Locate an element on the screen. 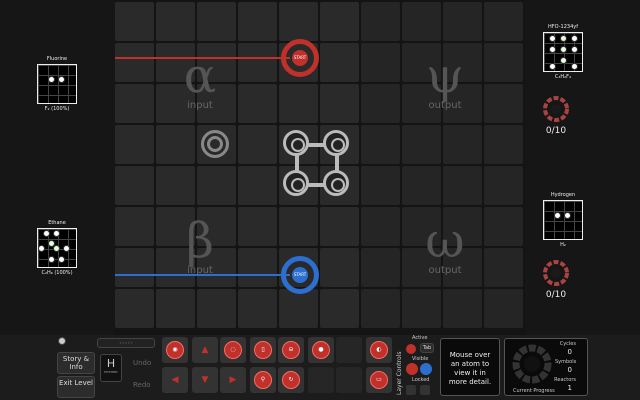 Image resolution: width=640 pixels, height=400 pixels. red-lock-toggle is located at coordinates (411, 390).